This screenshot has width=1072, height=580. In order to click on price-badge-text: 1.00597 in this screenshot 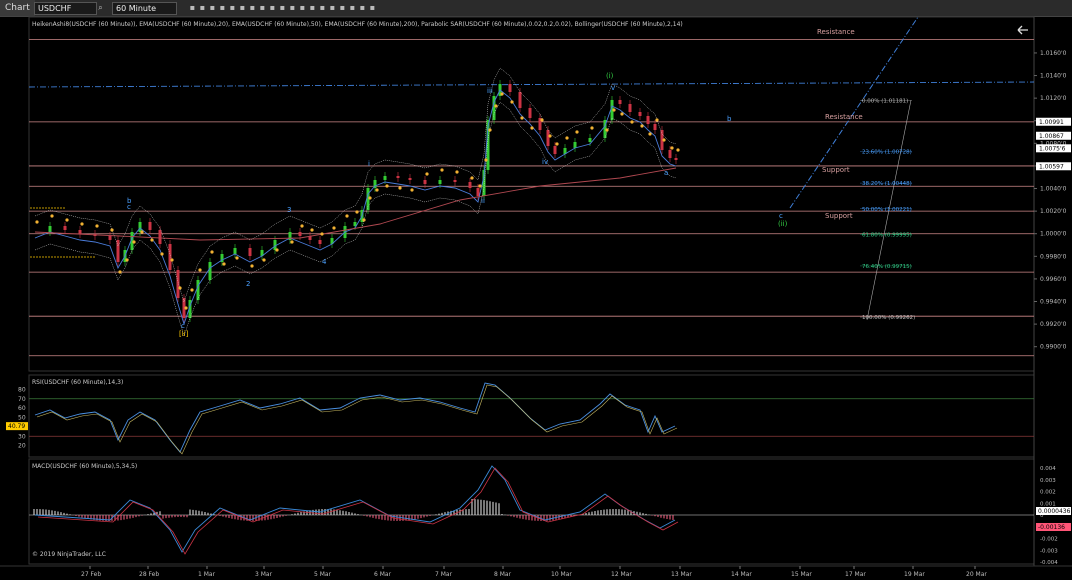, I will do `click(1051, 166)`.